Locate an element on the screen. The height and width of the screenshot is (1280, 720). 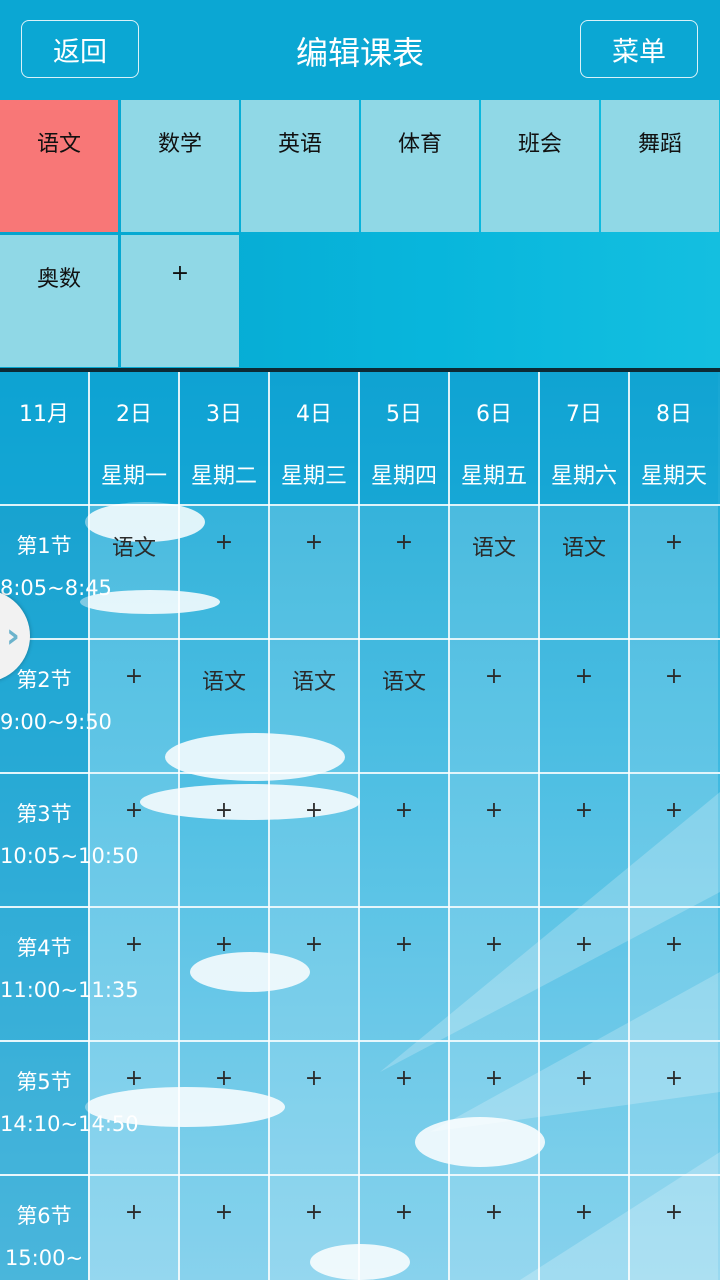
day-date: 5日 is located at coordinates (404, 414).